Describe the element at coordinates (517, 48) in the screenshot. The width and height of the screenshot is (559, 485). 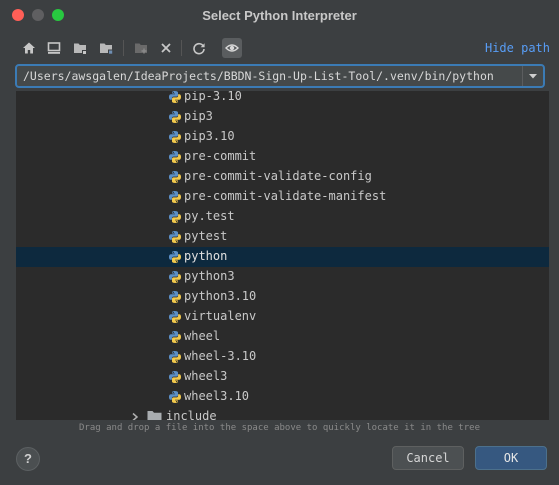
I see `hide-path-link: Hide path` at that location.